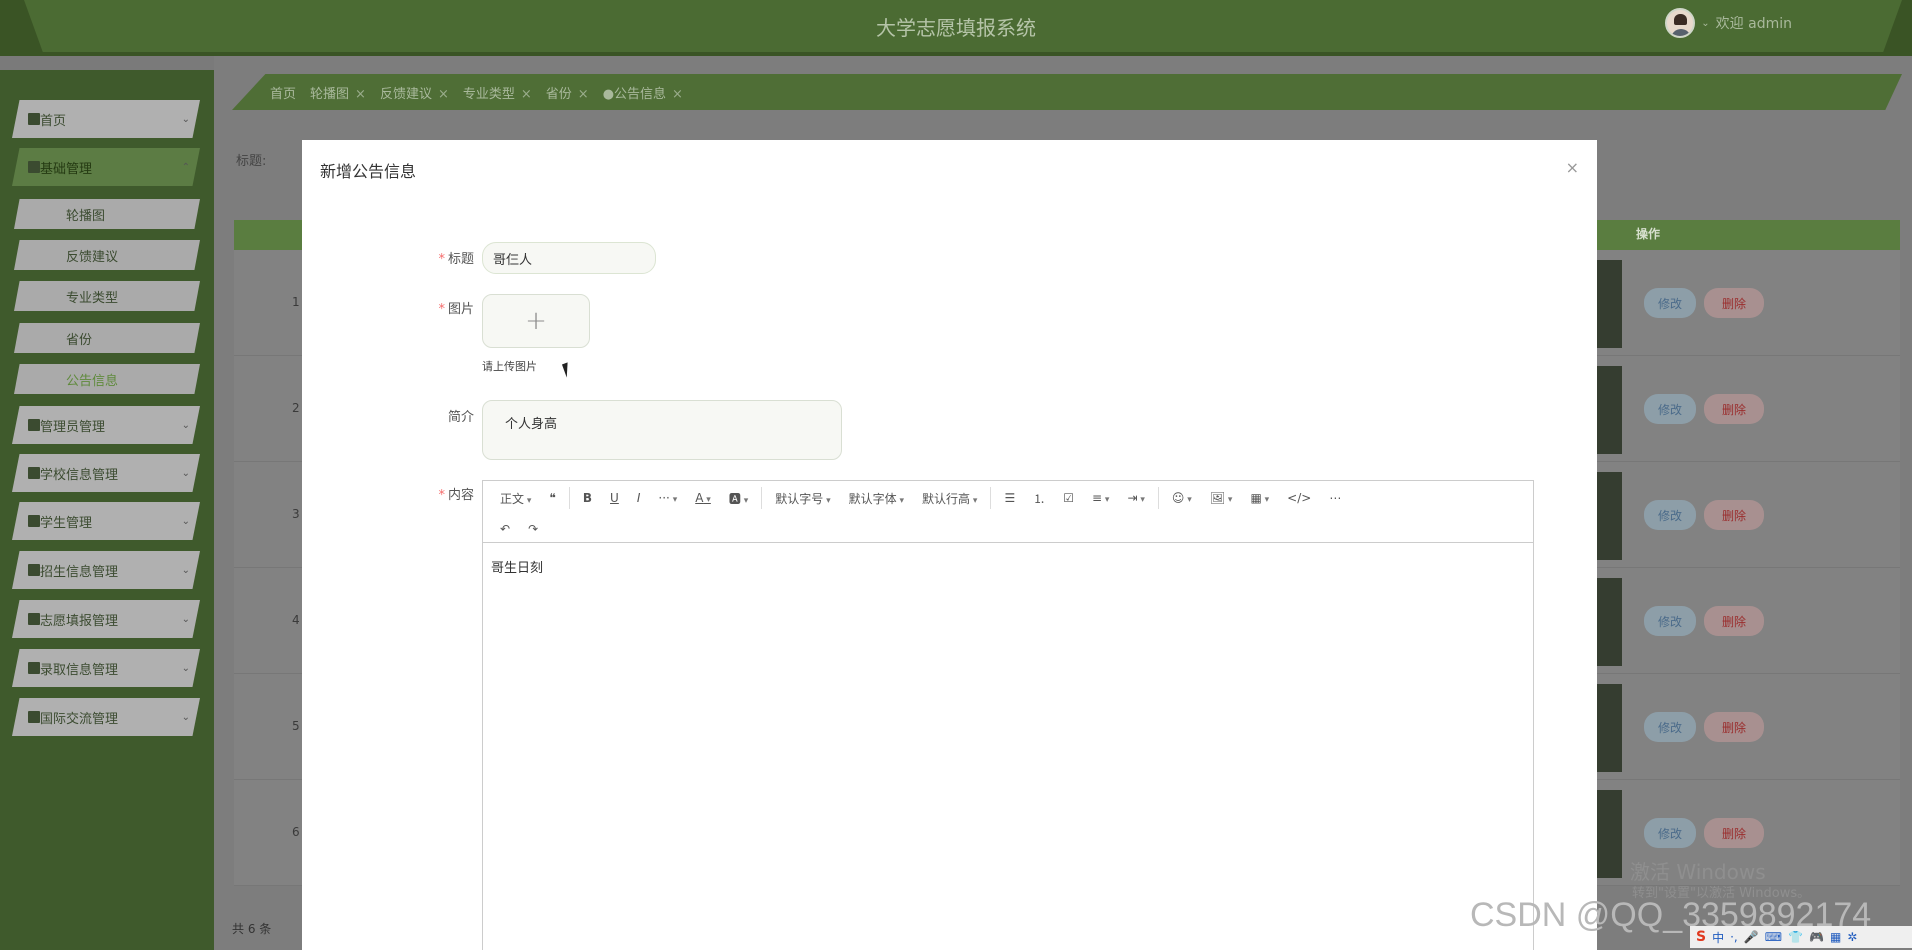 Image resolution: width=1912 pixels, height=950 pixels. I want to click on bulleted-list-icon: ☰, so click(1009, 498).